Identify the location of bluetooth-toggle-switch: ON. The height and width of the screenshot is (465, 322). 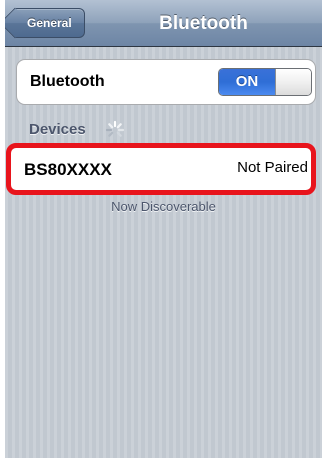
(265, 82).